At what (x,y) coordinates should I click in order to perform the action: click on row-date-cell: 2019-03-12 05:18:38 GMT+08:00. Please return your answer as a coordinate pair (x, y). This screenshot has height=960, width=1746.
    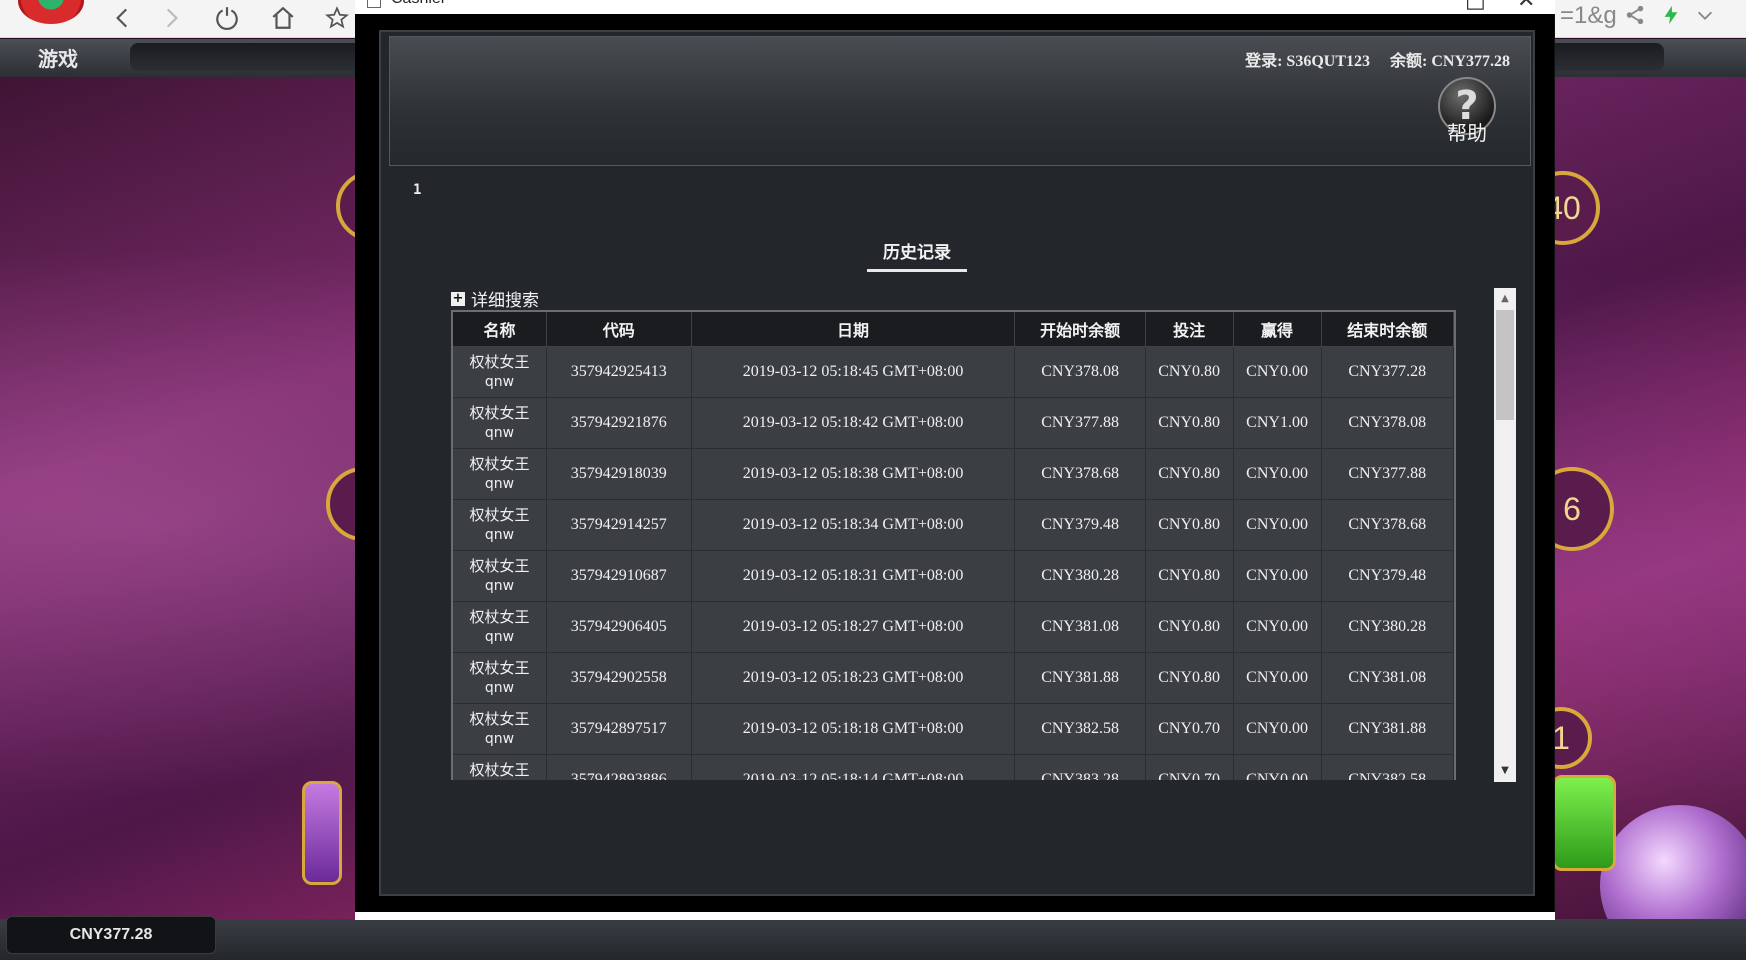
    Looking at the image, I should click on (853, 474).